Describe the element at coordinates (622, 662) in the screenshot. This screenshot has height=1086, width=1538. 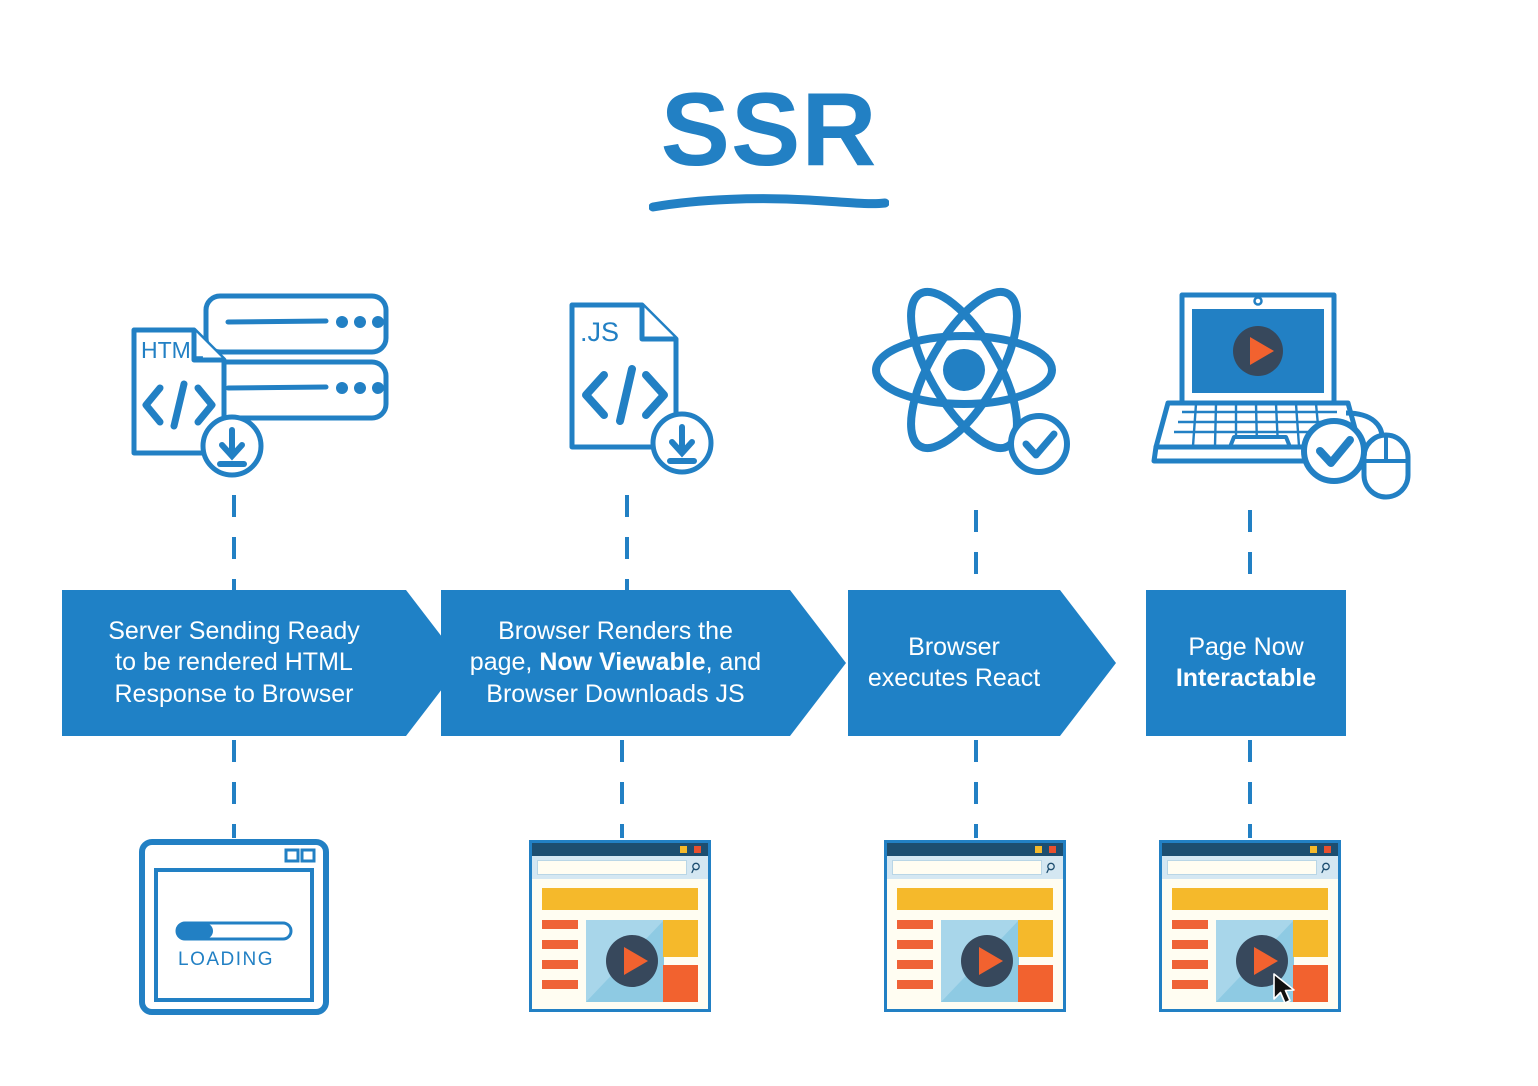
I see `banner-2-line-2-bold: Now Viewable` at that location.